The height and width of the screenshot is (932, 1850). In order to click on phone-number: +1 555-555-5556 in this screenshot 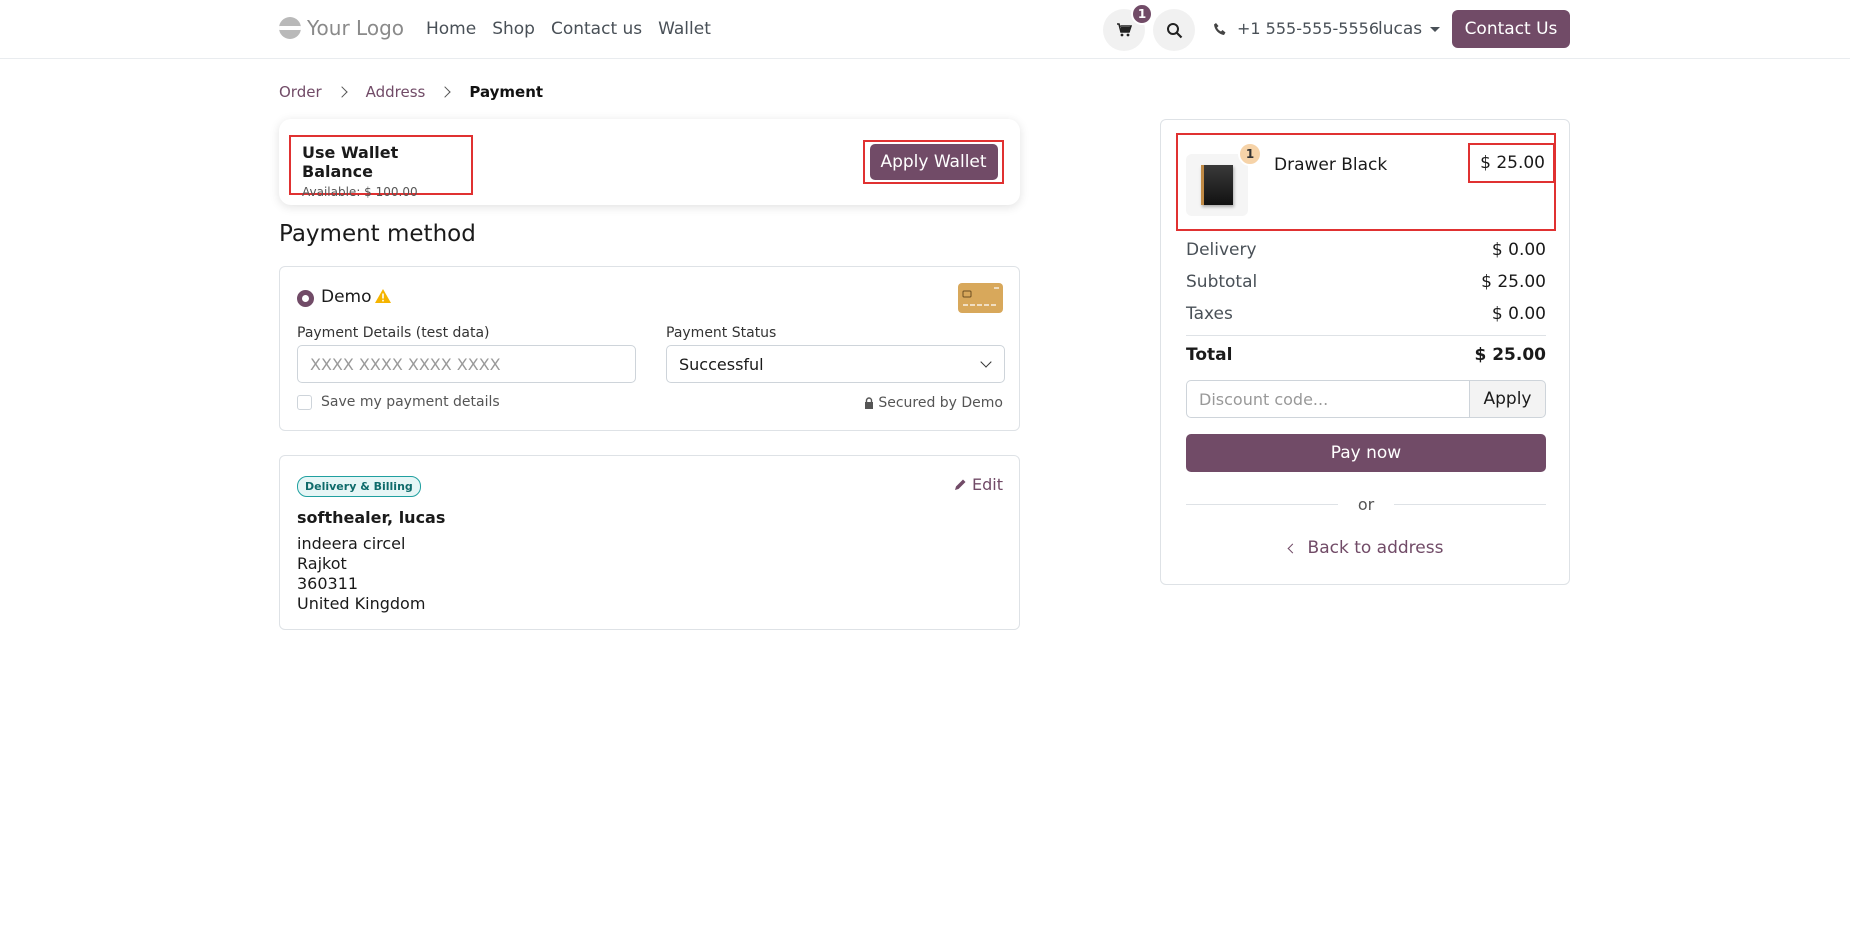, I will do `click(1308, 28)`.